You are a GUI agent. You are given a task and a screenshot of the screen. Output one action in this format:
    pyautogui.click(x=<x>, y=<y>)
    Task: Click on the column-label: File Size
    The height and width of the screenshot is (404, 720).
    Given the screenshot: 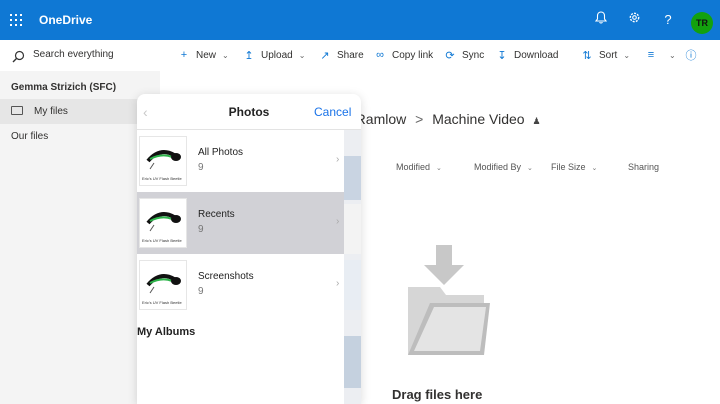 What is the action you would take?
    pyautogui.click(x=568, y=167)
    